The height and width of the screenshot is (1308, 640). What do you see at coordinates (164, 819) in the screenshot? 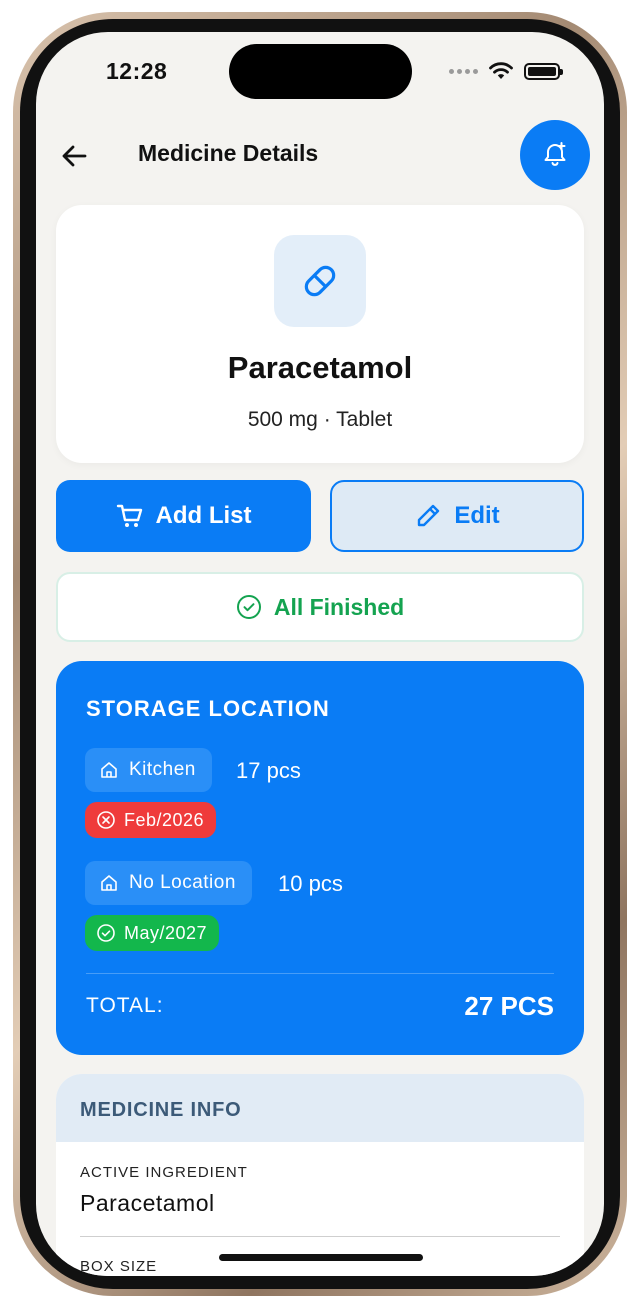
I see `expiry-date: Feb/2026` at bounding box center [164, 819].